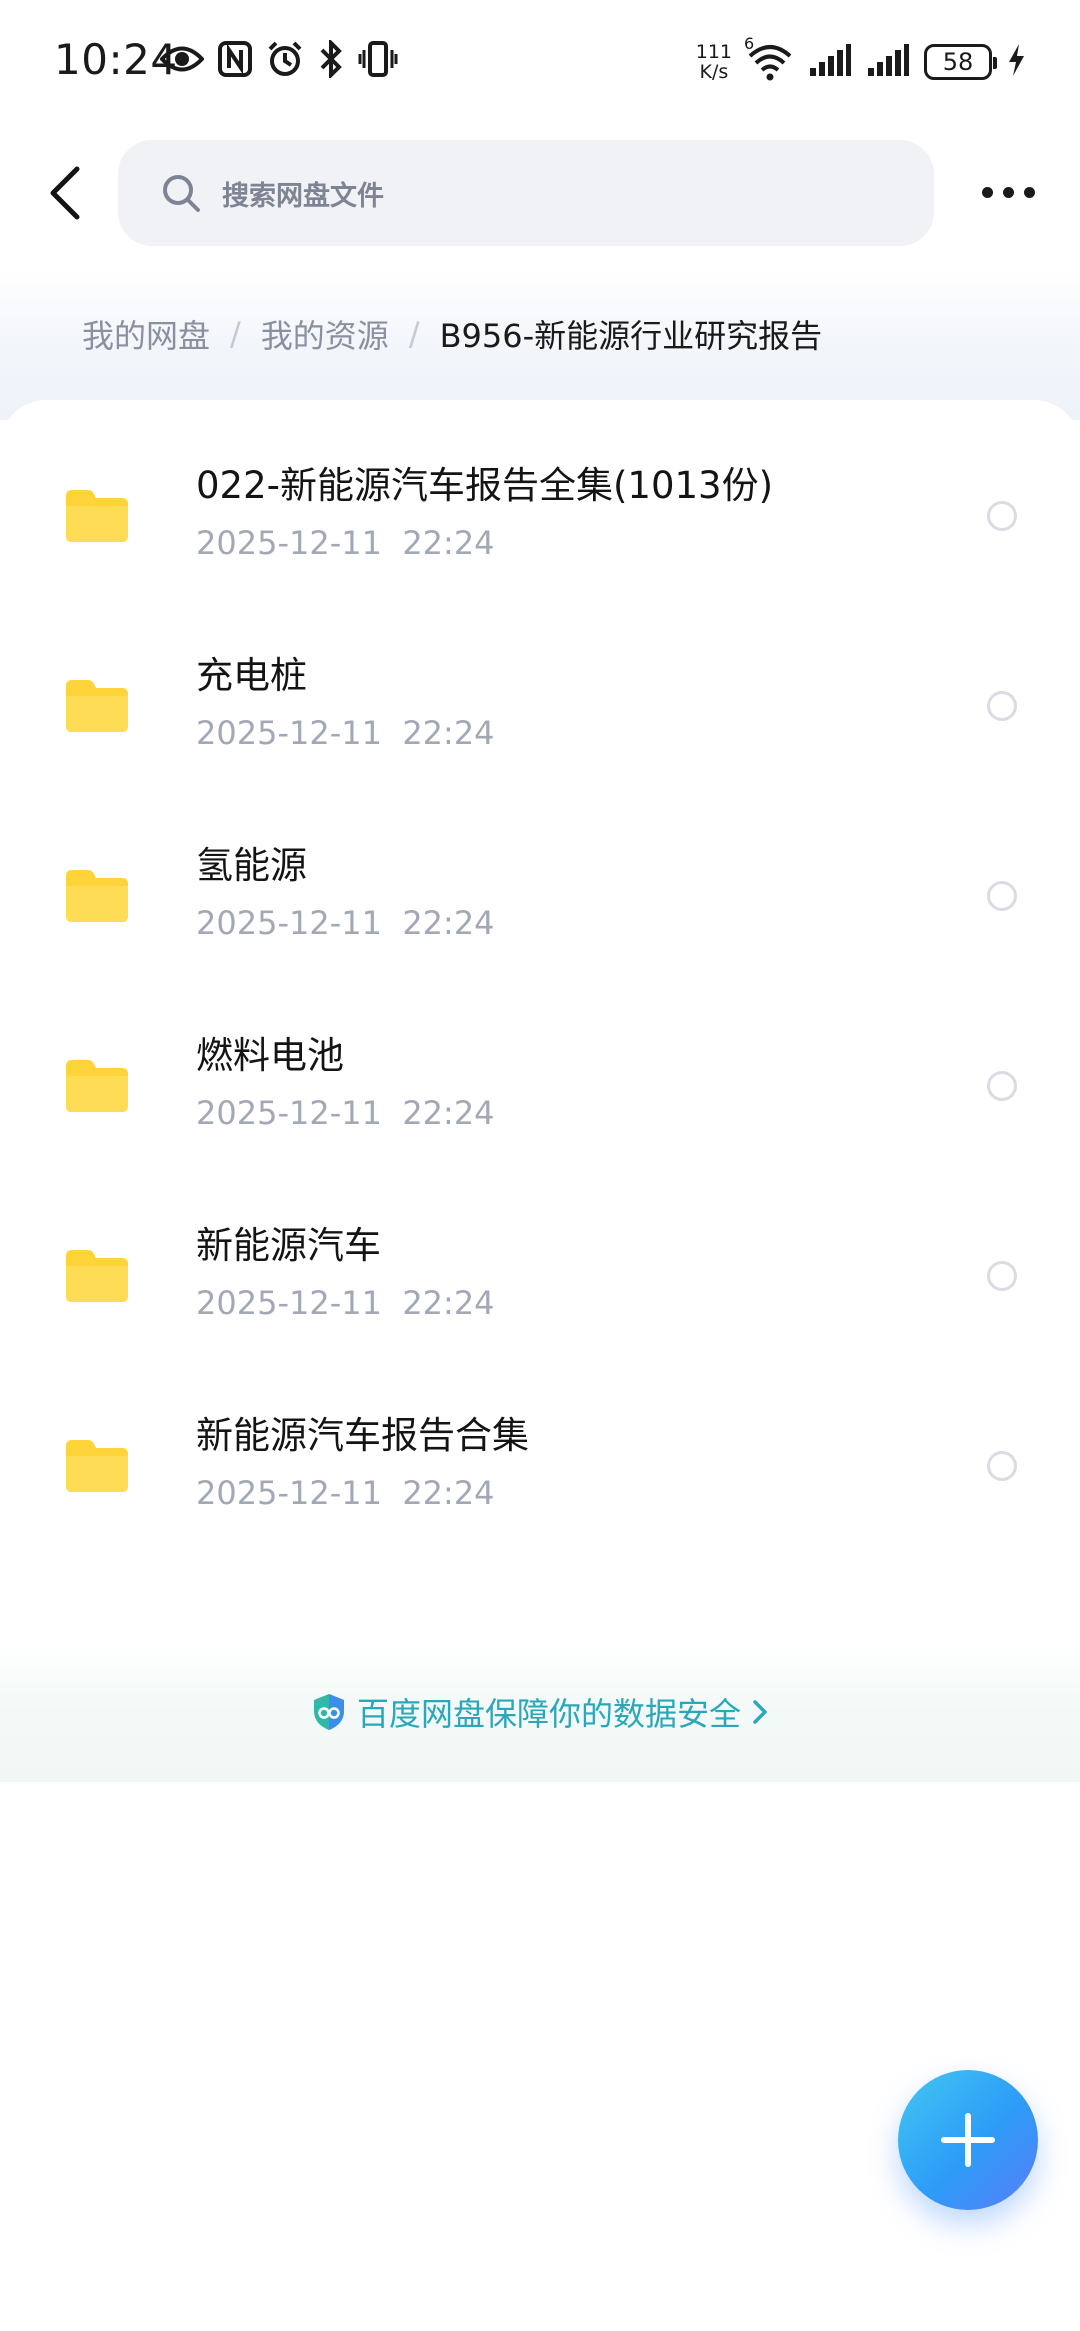 The width and height of the screenshot is (1080, 2331). Describe the element at coordinates (540, 875) in the screenshot. I see `file-row: 氢能源 2025-12-11 22:24` at that location.